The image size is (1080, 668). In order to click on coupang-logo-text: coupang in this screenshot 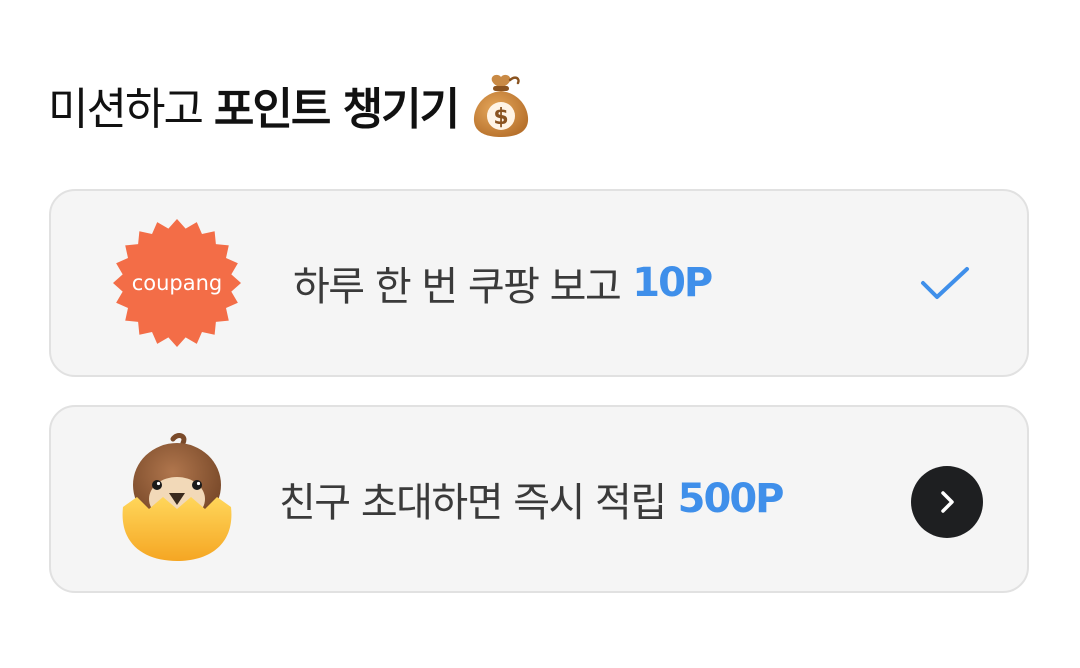, I will do `click(177, 283)`.